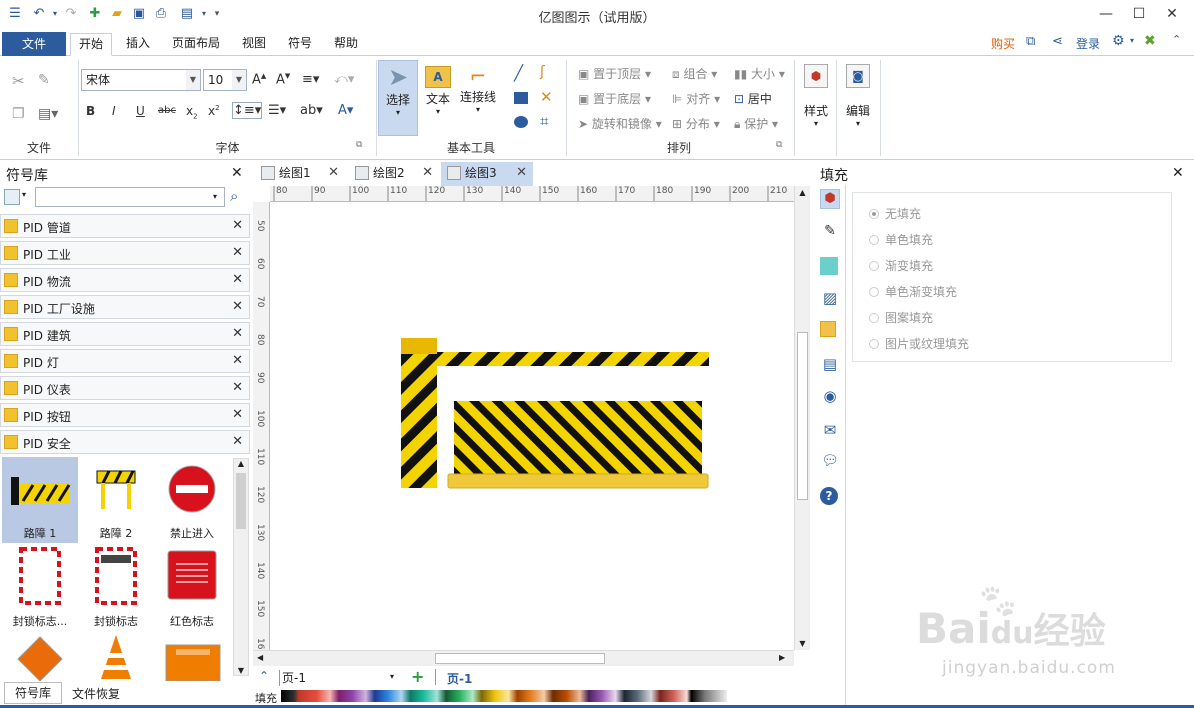  What do you see at coordinates (782, 657) in the screenshot?
I see `scroll-right-icon: ▶` at bounding box center [782, 657].